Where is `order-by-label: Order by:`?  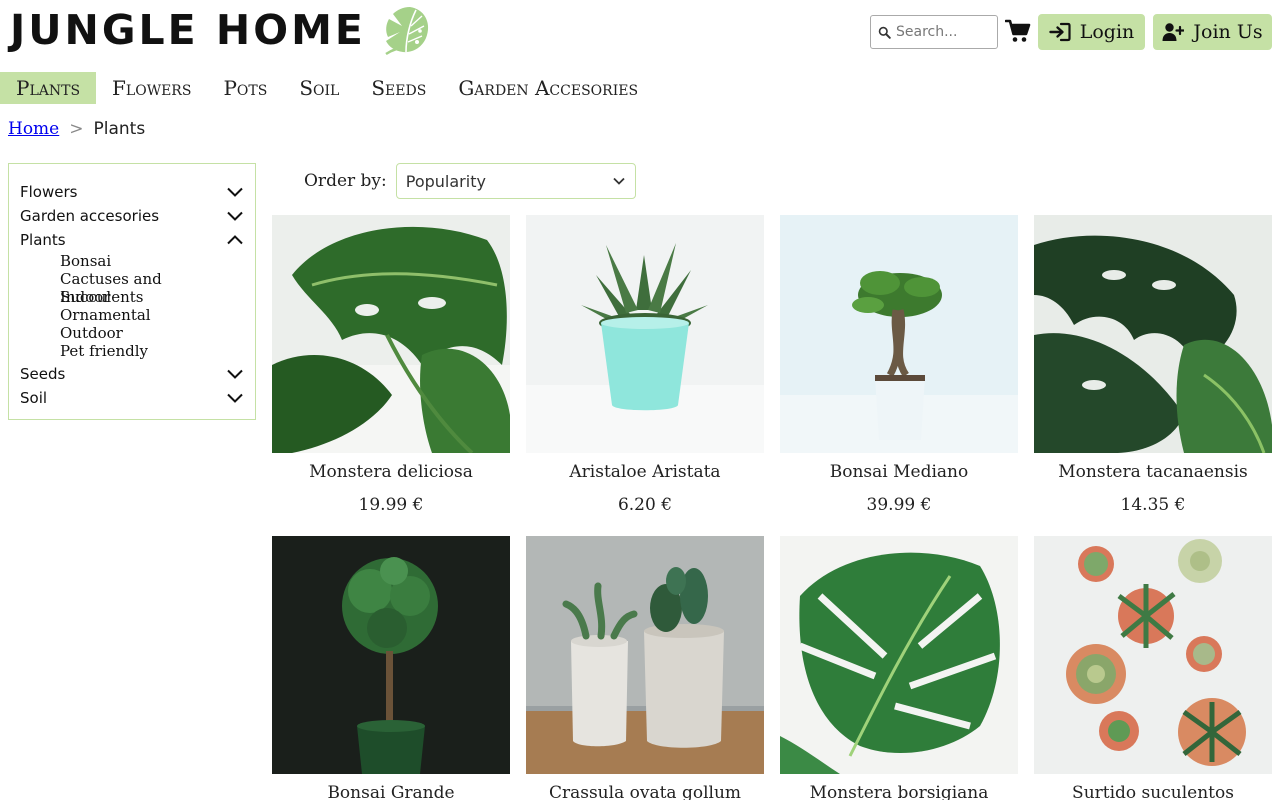 order-by-label: Order by: is located at coordinates (345, 181).